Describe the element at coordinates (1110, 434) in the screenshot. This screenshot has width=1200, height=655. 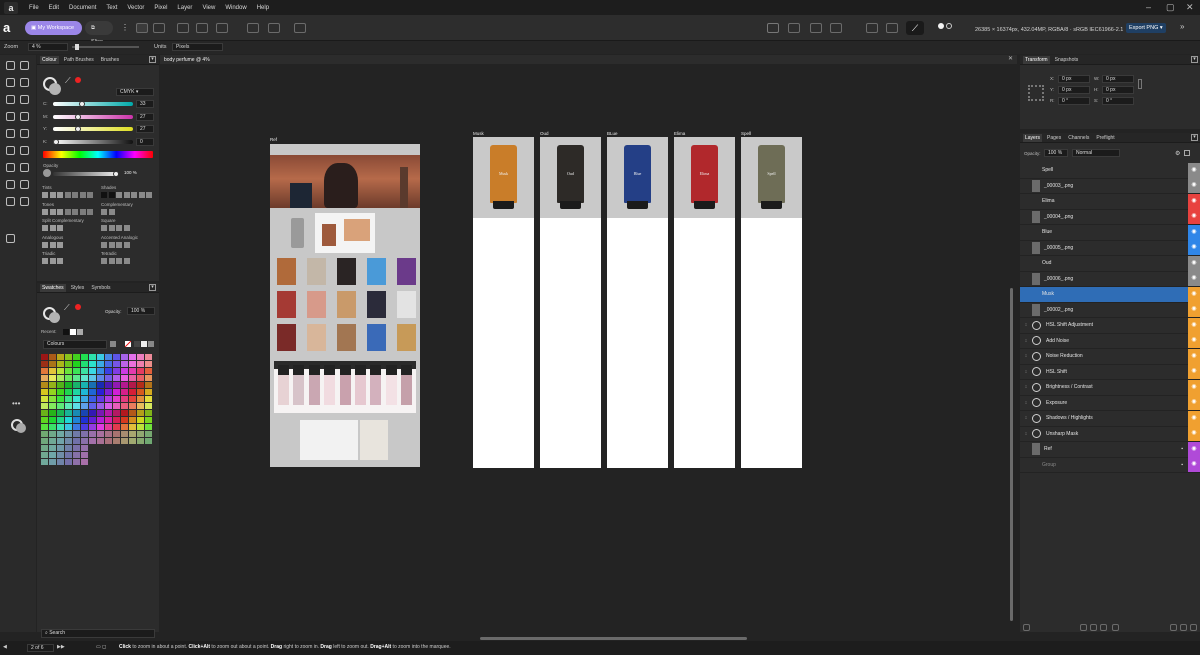
I see `layer-row-unsharp-mask: ↕ Unsharp Mask ◉` at that location.